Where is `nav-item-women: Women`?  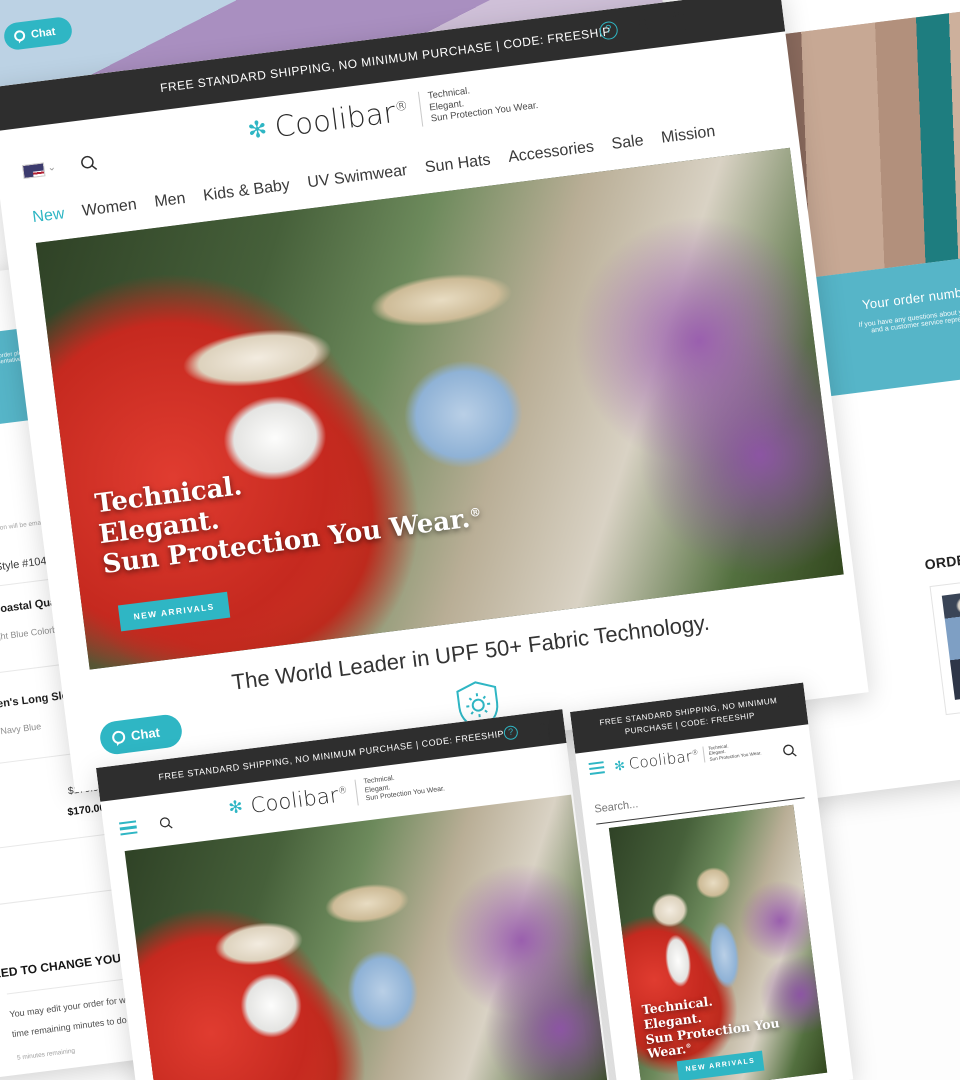
nav-item-women: Women is located at coordinates (109, 208).